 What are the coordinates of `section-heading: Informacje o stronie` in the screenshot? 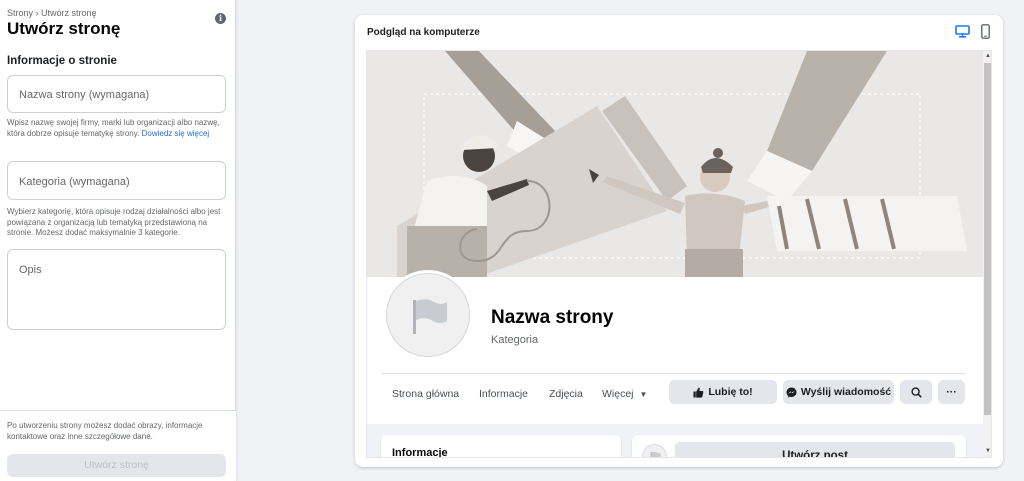 It's located at (62, 61).